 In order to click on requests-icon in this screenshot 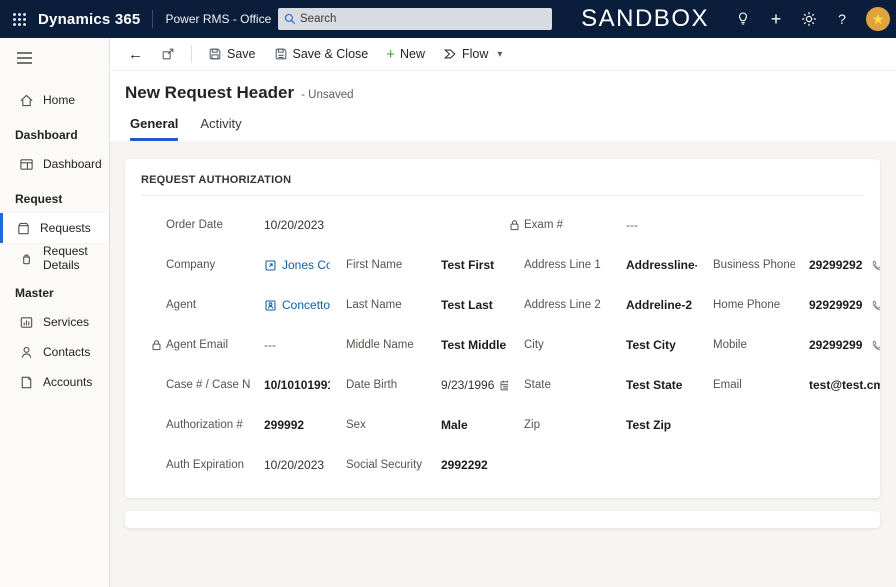, I will do `click(23, 228)`.